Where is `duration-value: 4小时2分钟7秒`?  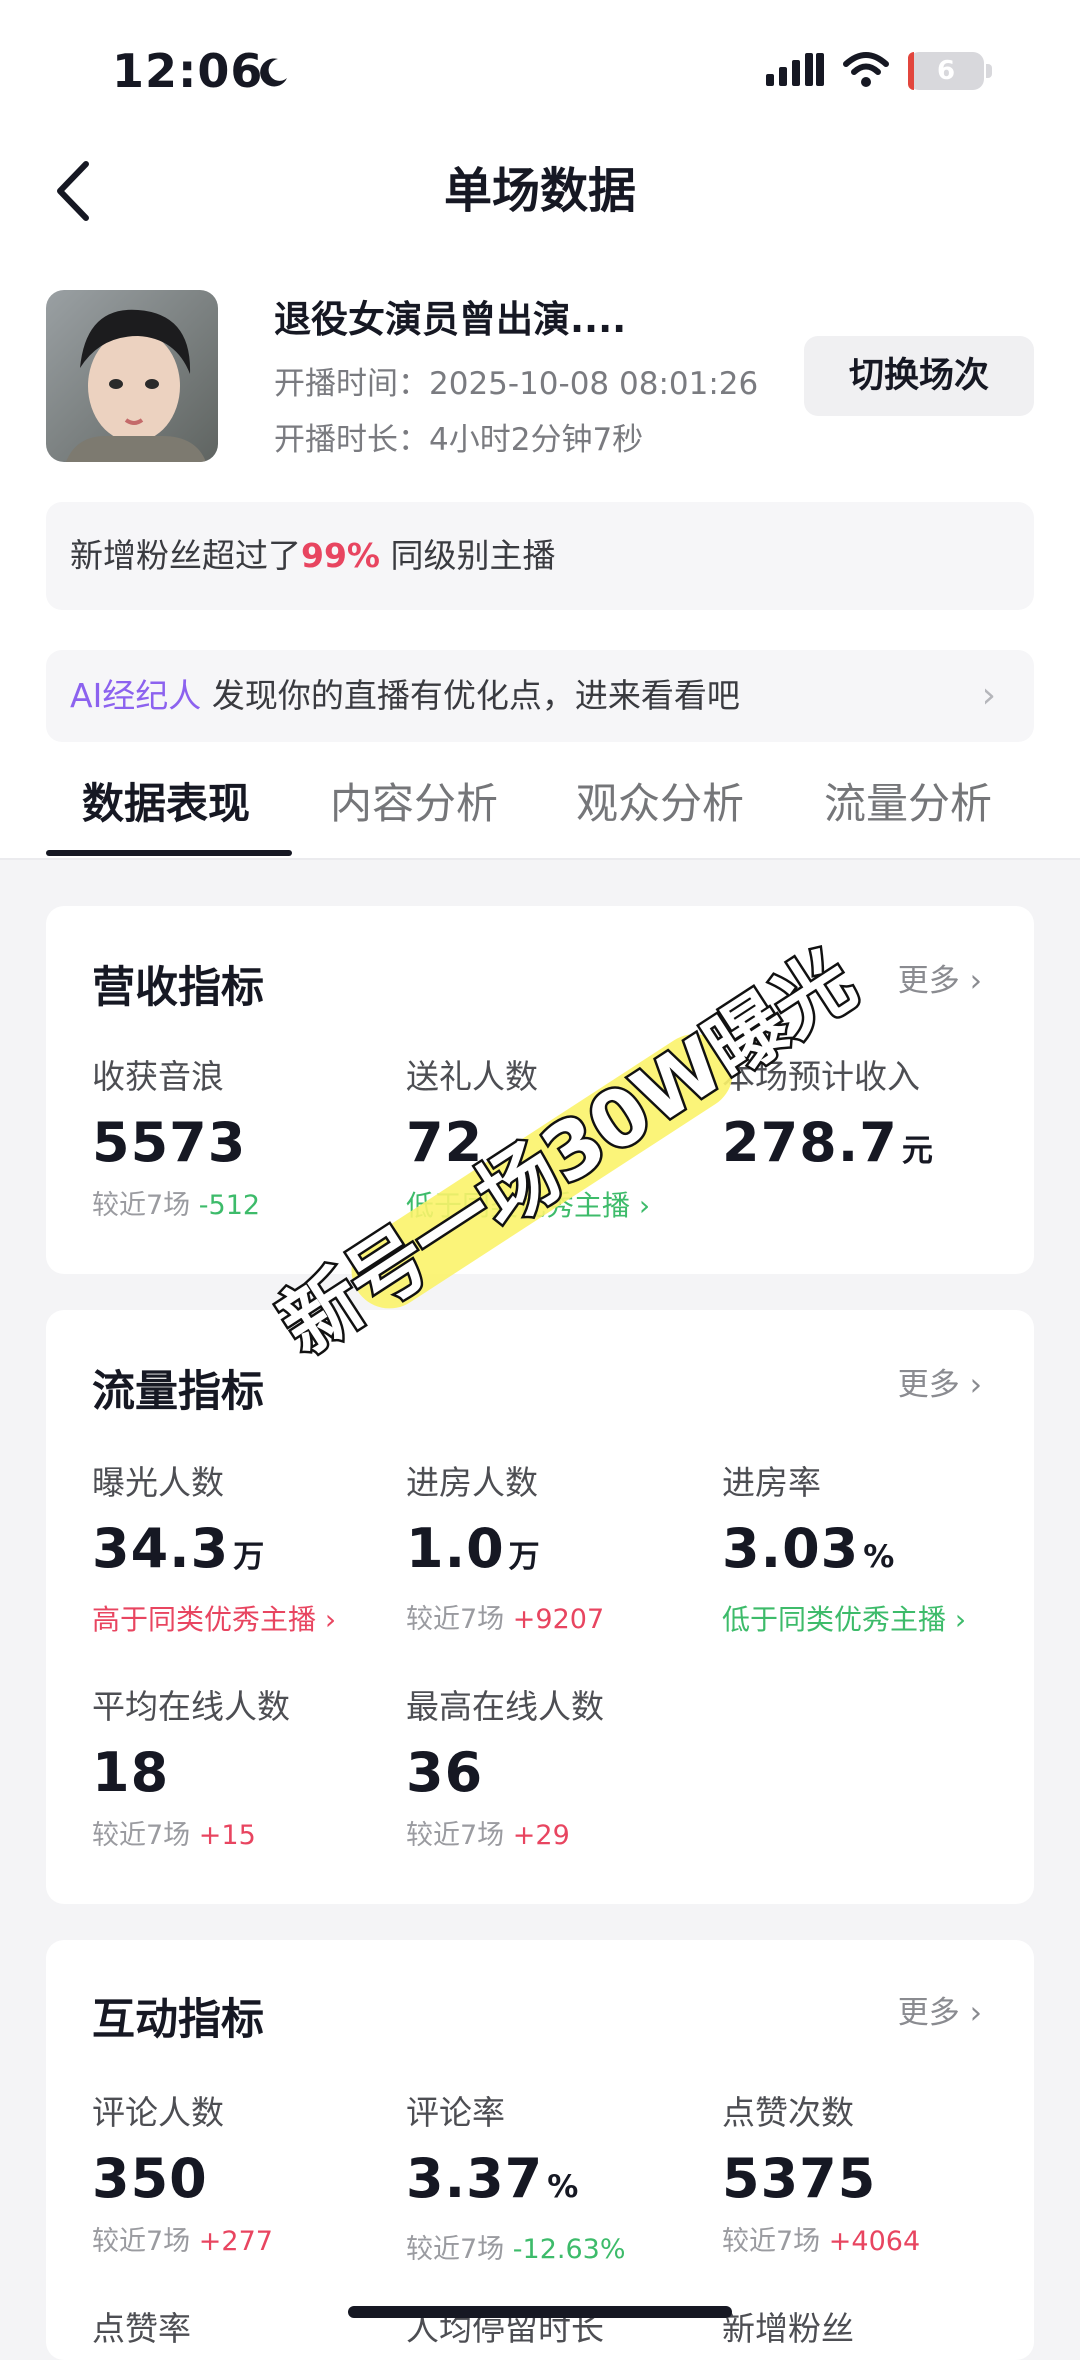 duration-value: 4小时2分钟7秒 is located at coordinates (536, 440).